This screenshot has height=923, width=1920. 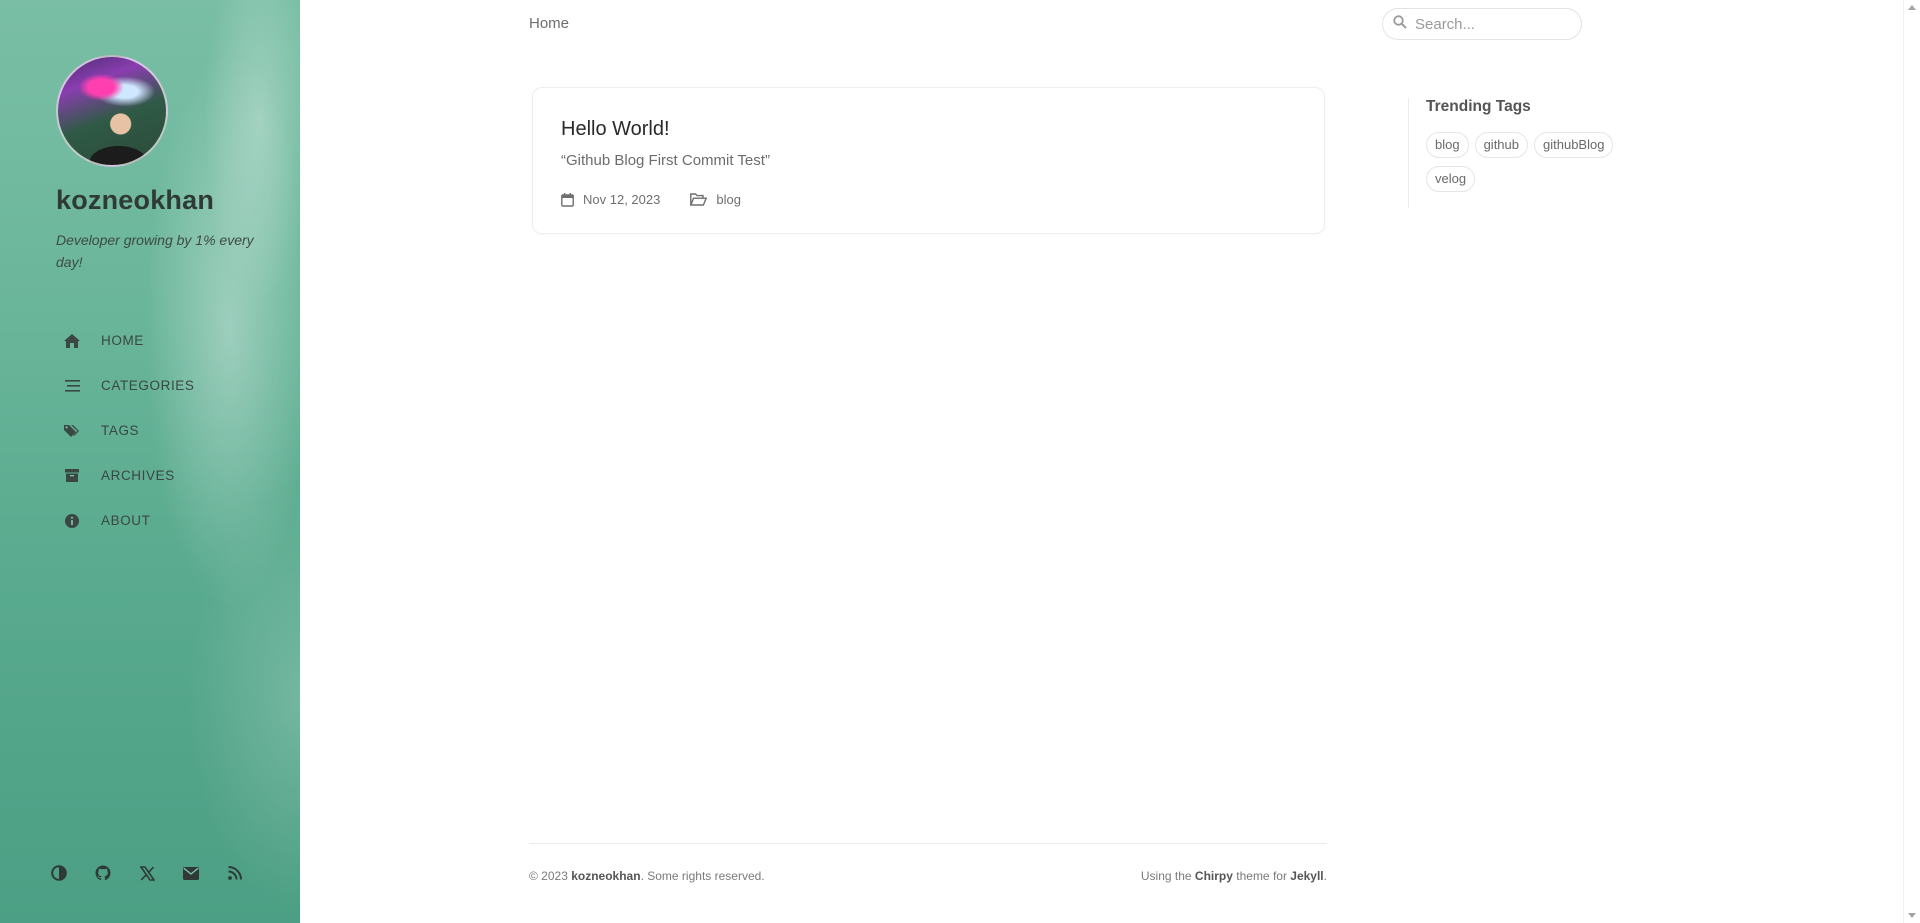 What do you see at coordinates (148, 385) in the screenshot?
I see `nav-label: CATEGORIES` at bounding box center [148, 385].